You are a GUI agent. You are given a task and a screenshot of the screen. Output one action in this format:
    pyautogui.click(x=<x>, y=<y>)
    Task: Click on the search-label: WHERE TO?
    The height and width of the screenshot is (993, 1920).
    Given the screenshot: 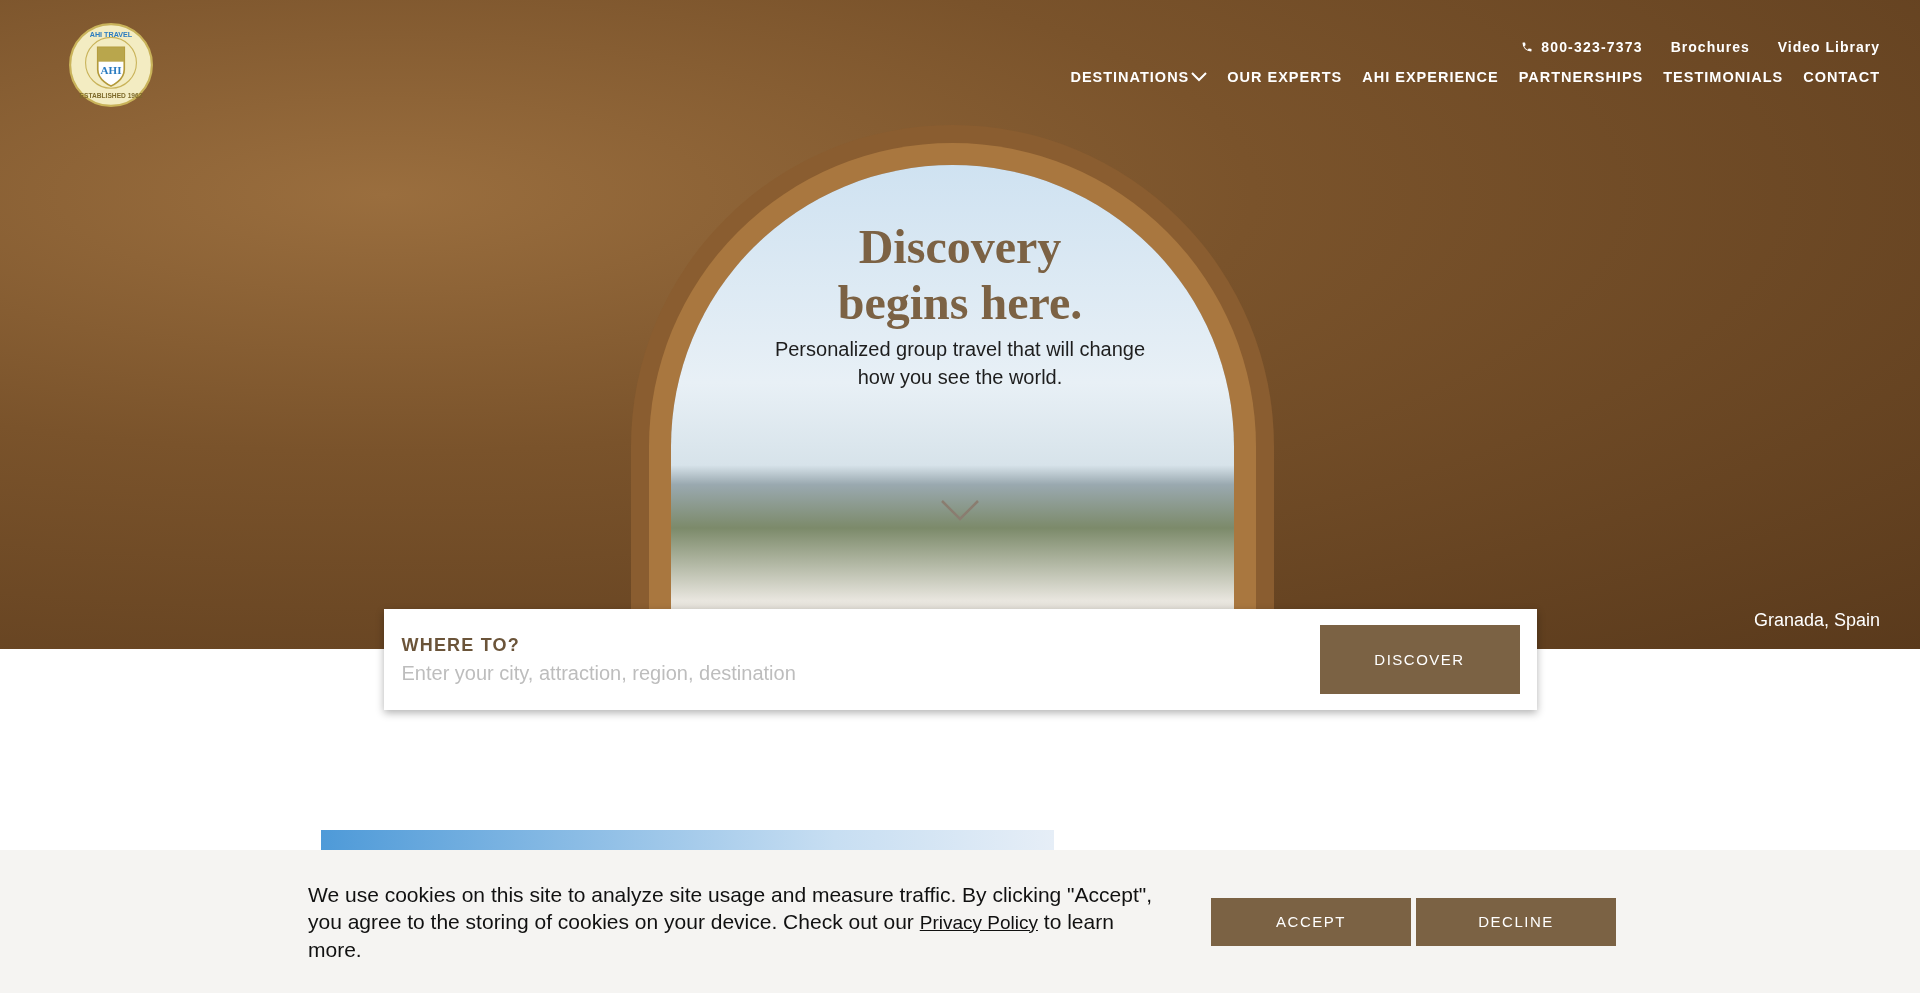 What is the action you would take?
    pyautogui.click(x=461, y=645)
    